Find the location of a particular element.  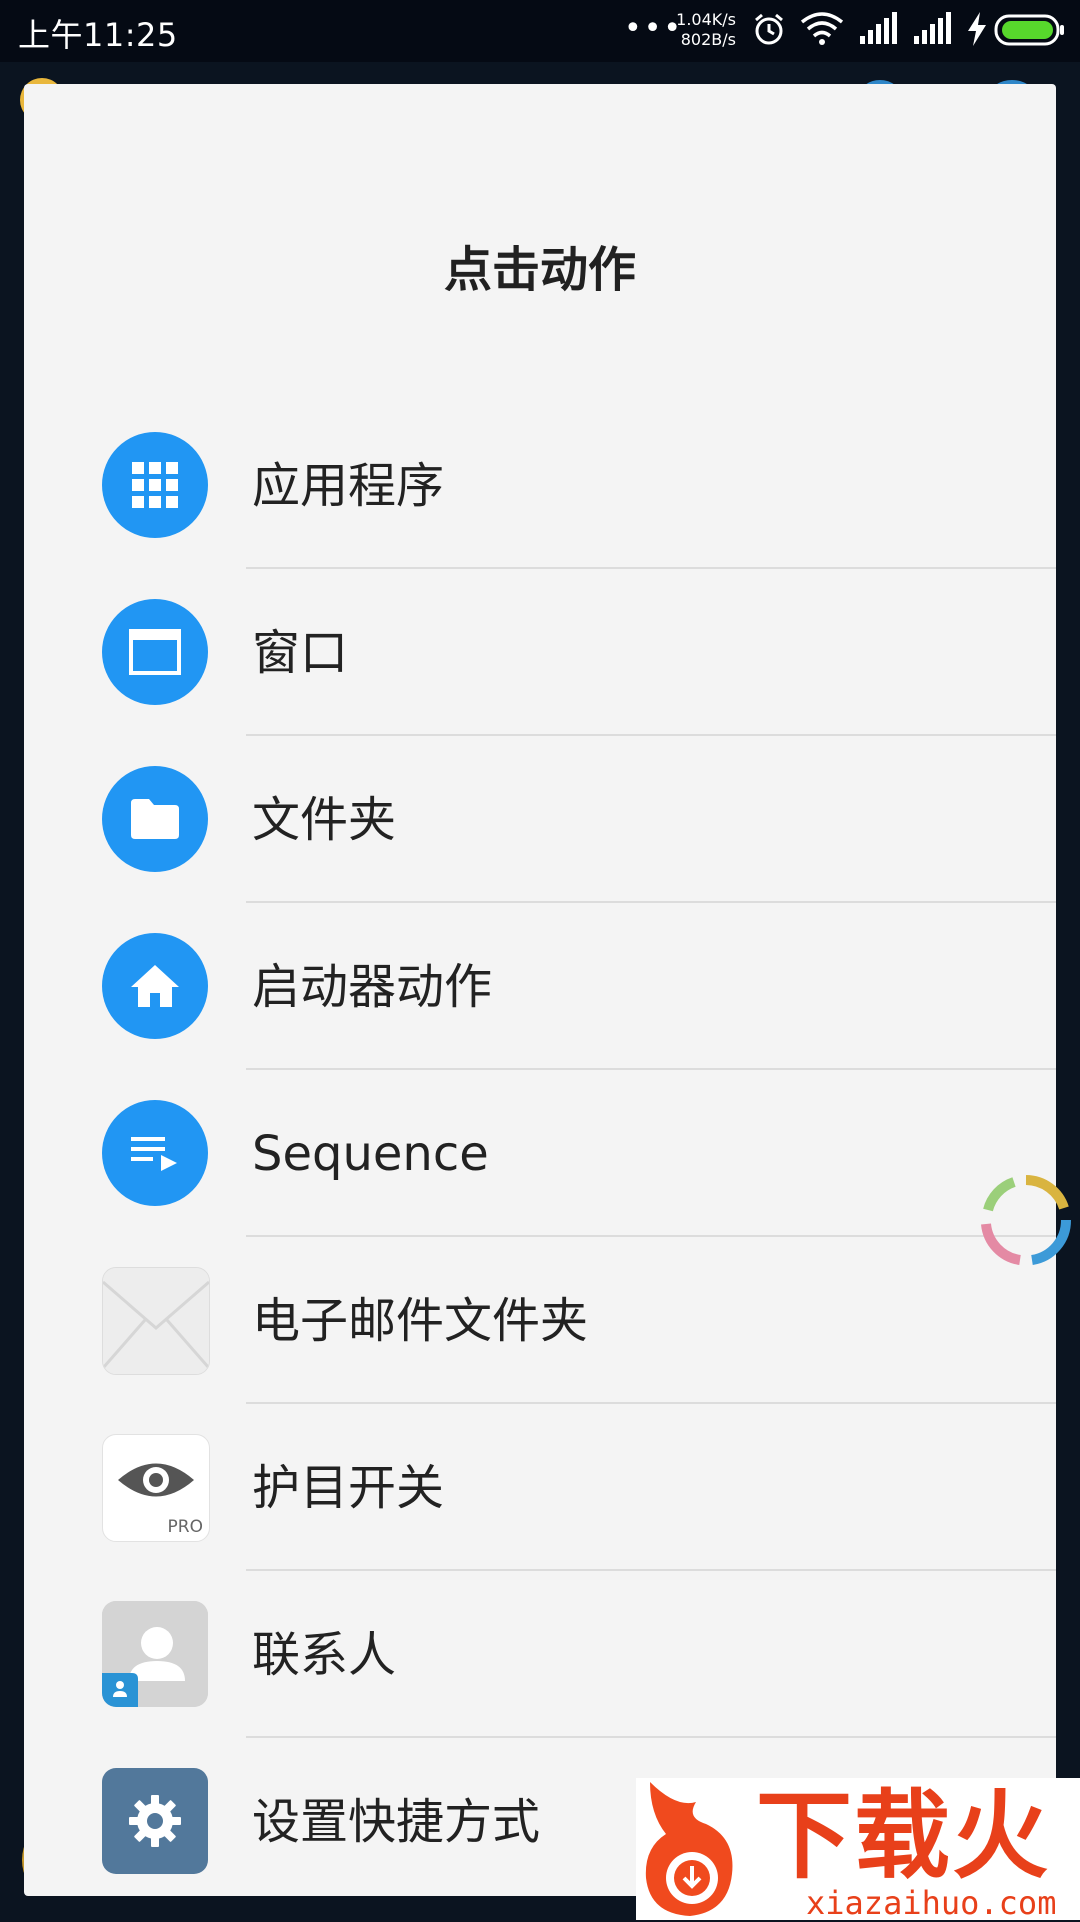

alarm-icon is located at coordinates (769, 29).